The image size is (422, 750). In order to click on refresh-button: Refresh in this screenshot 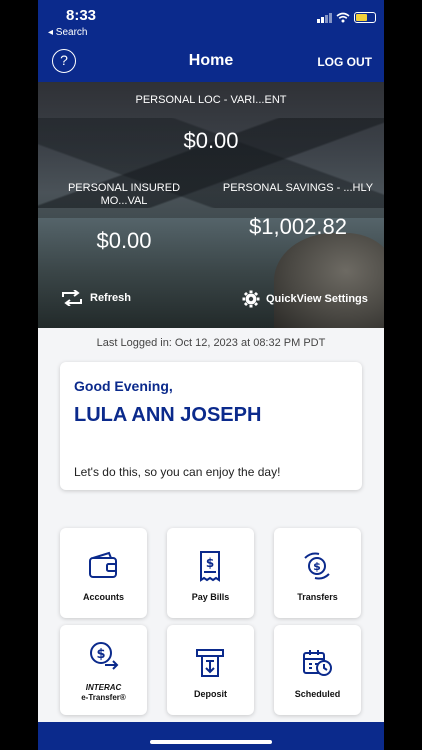, I will do `click(95, 298)`.